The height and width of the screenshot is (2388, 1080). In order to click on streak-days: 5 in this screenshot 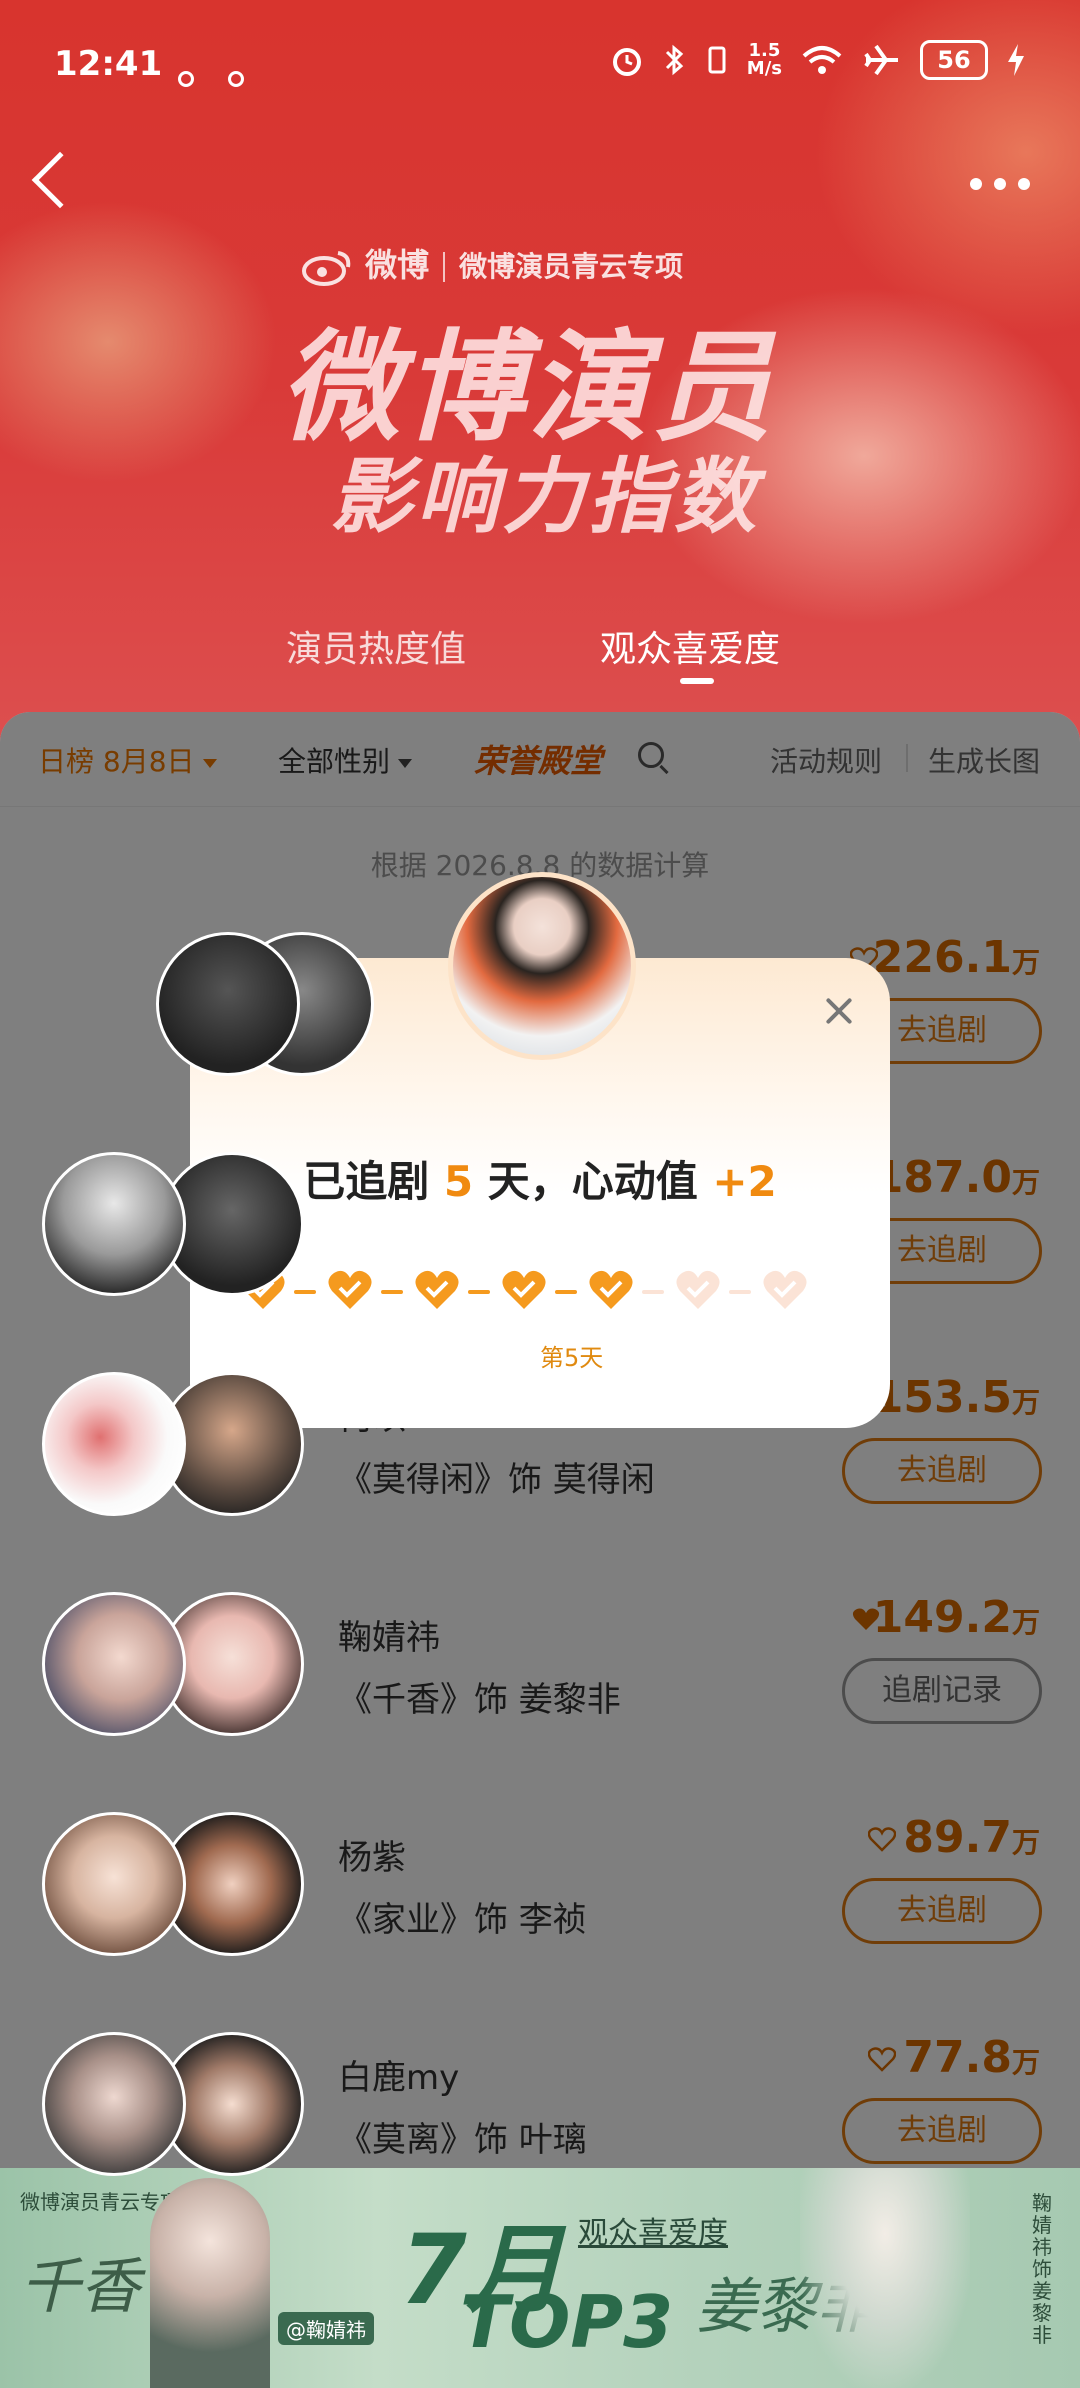, I will do `click(458, 1181)`.